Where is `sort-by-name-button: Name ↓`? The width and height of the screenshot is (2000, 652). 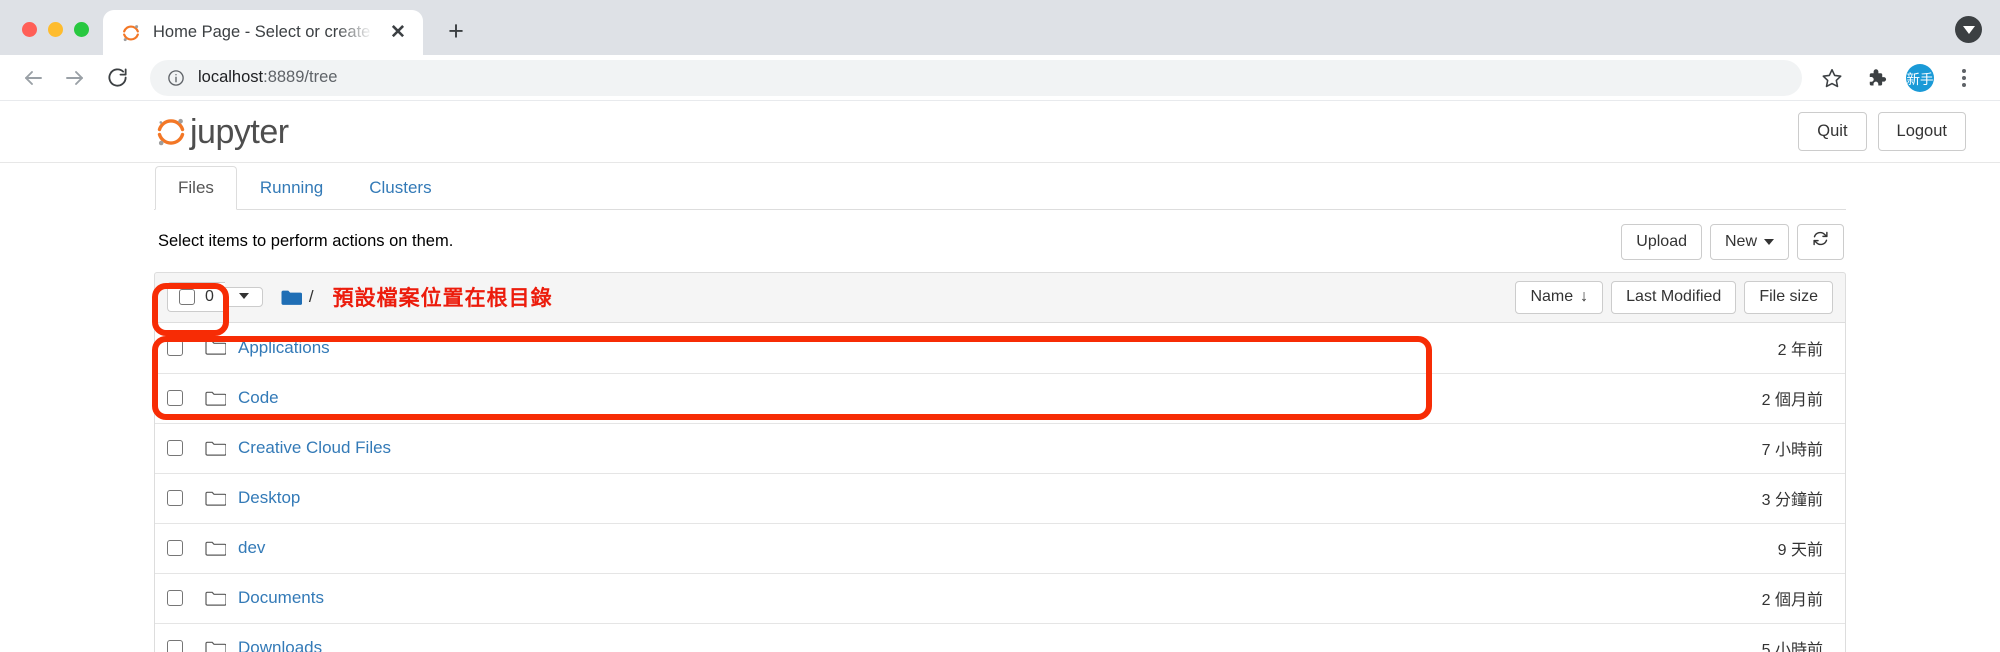 sort-by-name-button: Name ↓ is located at coordinates (1559, 297).